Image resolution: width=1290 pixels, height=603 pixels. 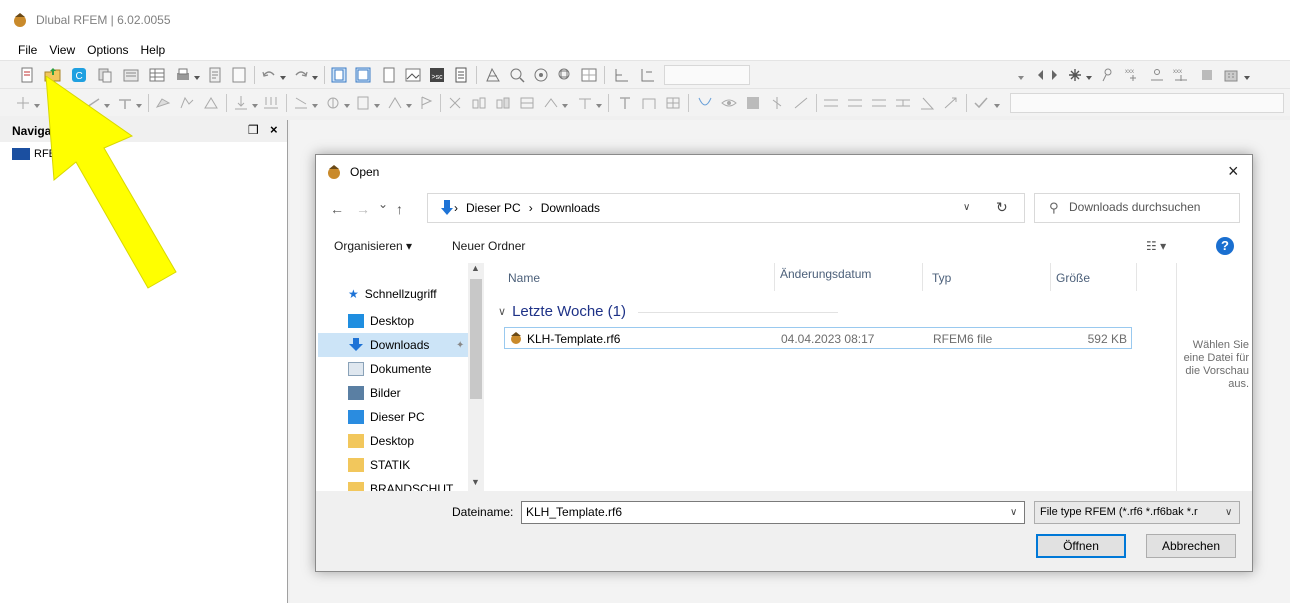 I want to click on cancel-button: Abbrechen, so click(x=1191, y=546).